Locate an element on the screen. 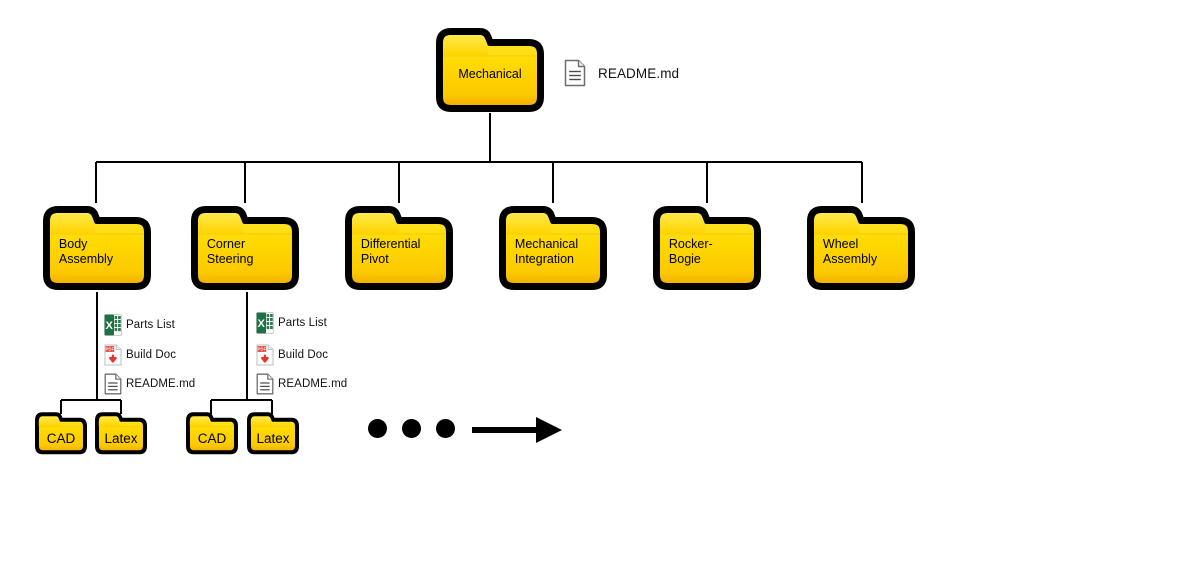 This screenshot has height=583, width=1200. right-arrow-icon is located at coordinates (517, 430).